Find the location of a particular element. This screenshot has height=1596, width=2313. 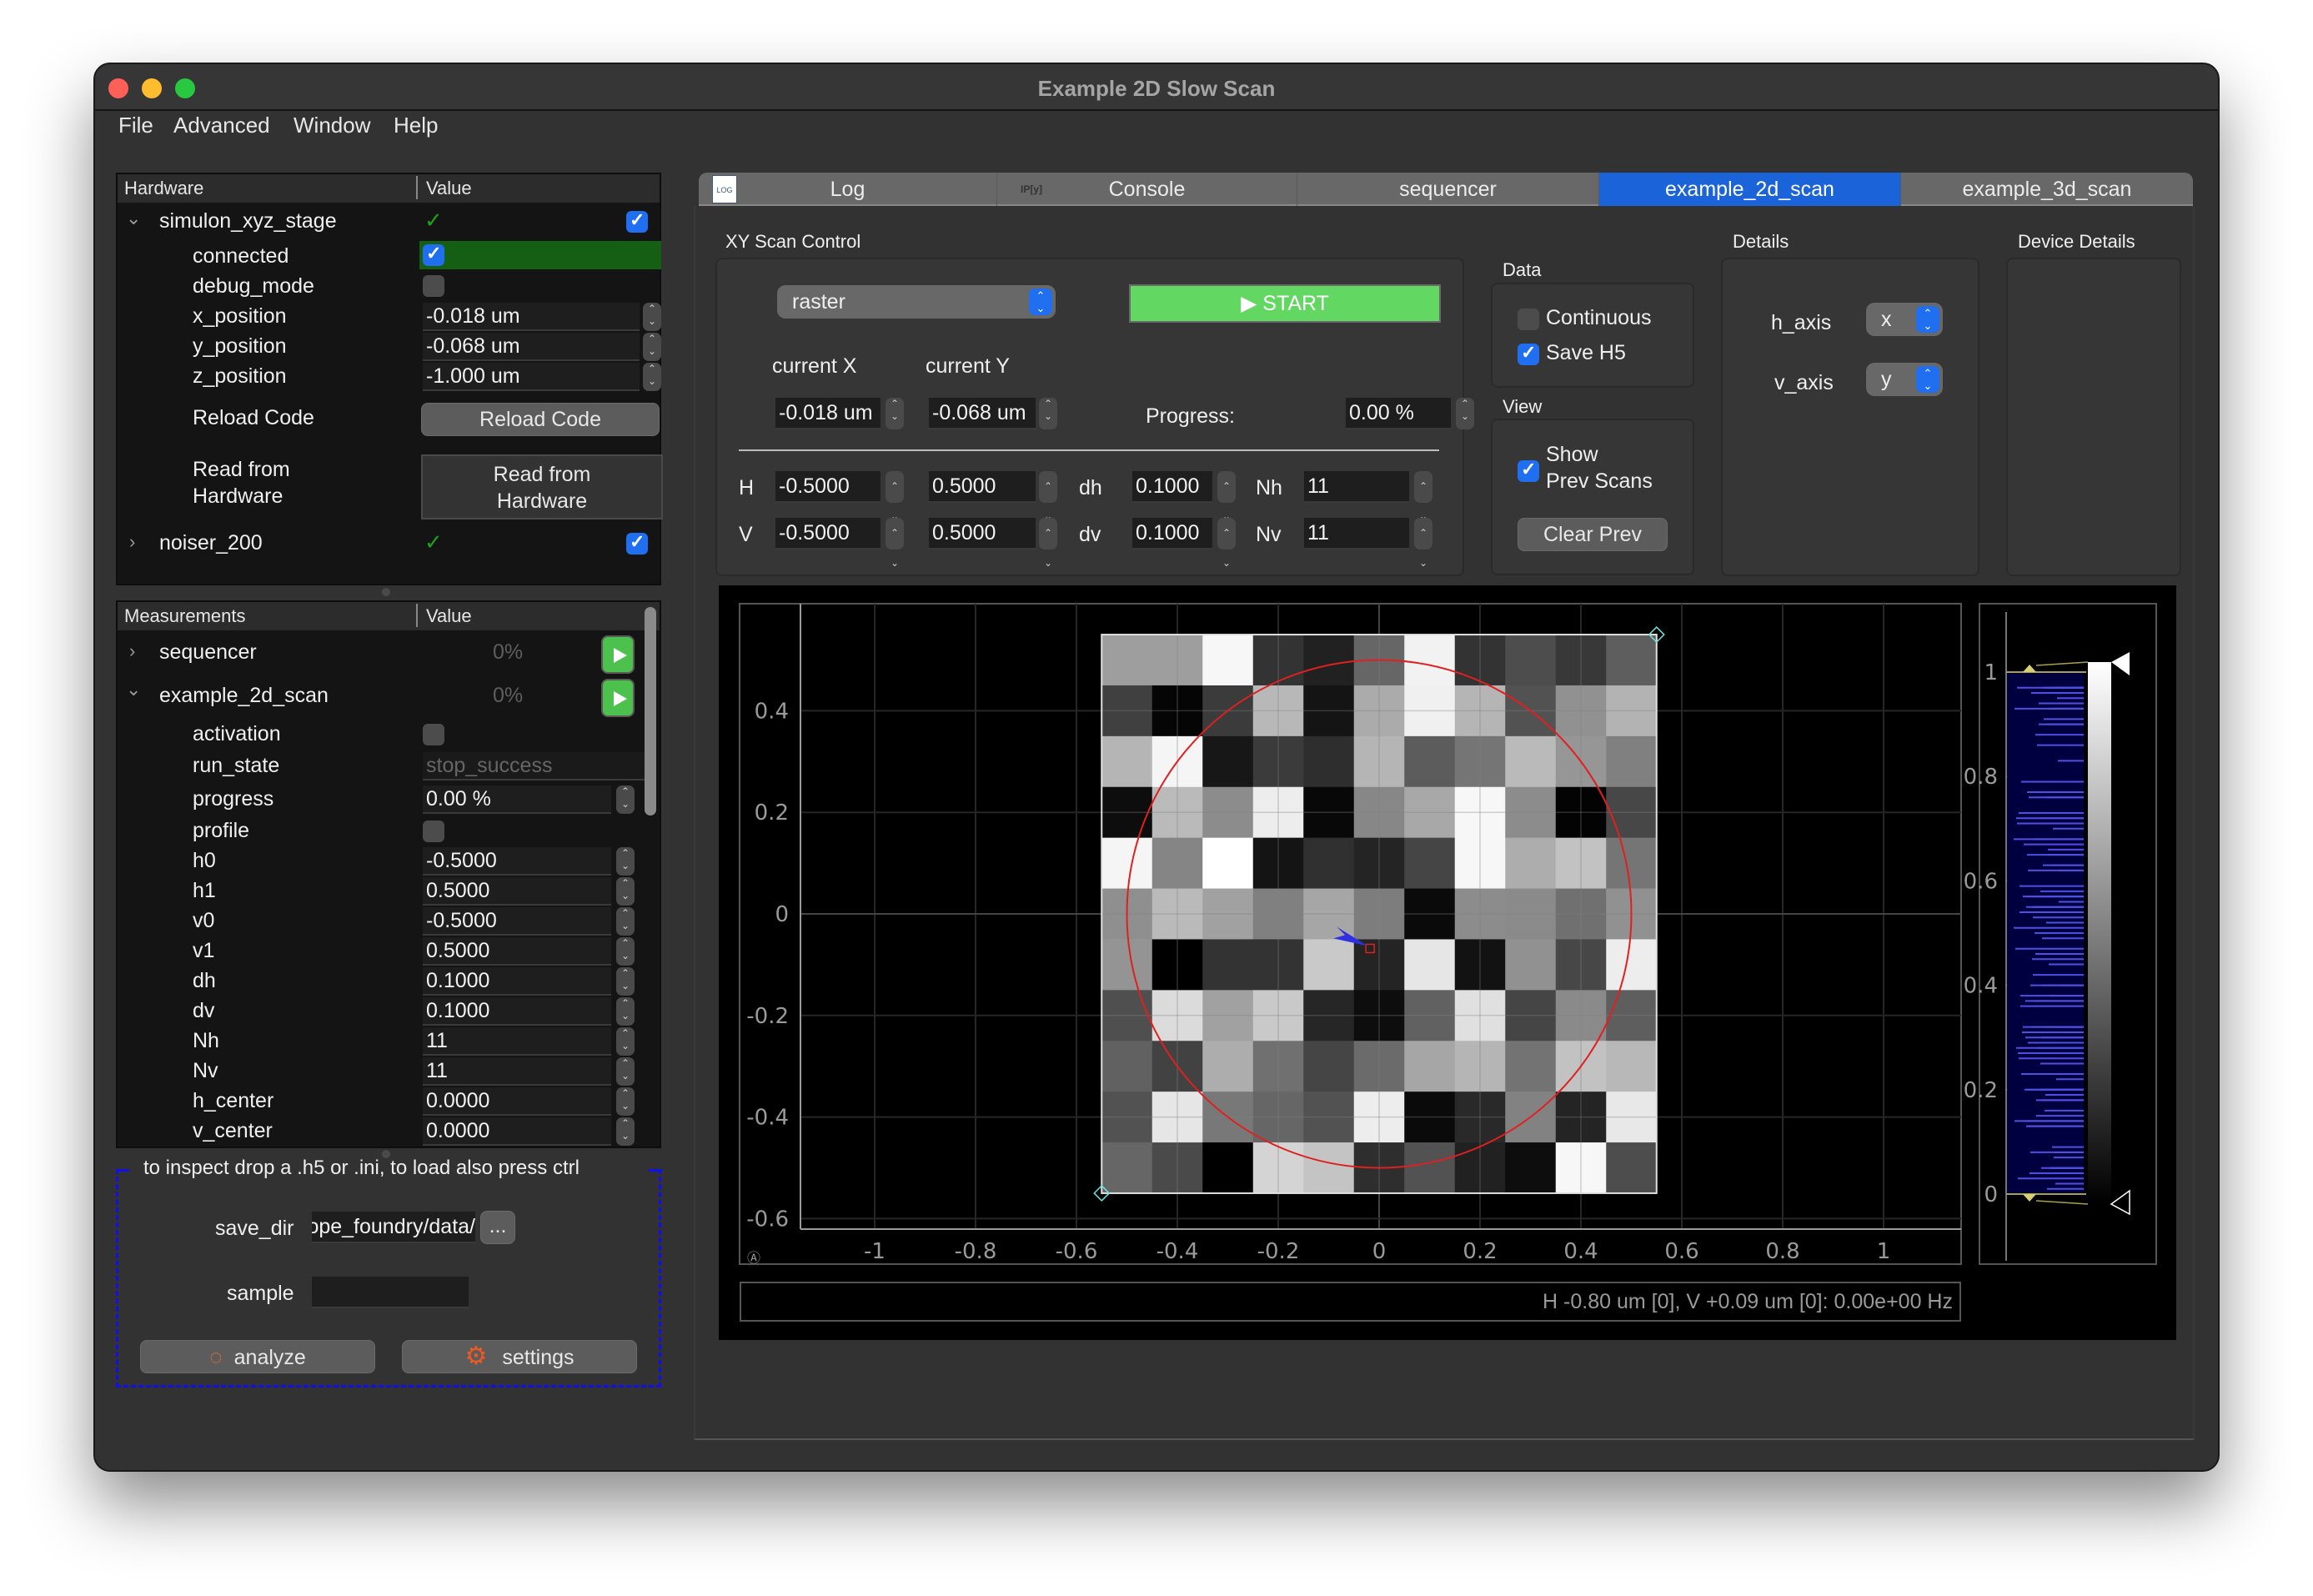

v-axis-select: y ⌃ ⌄ is located at coordinates (1904, 379).